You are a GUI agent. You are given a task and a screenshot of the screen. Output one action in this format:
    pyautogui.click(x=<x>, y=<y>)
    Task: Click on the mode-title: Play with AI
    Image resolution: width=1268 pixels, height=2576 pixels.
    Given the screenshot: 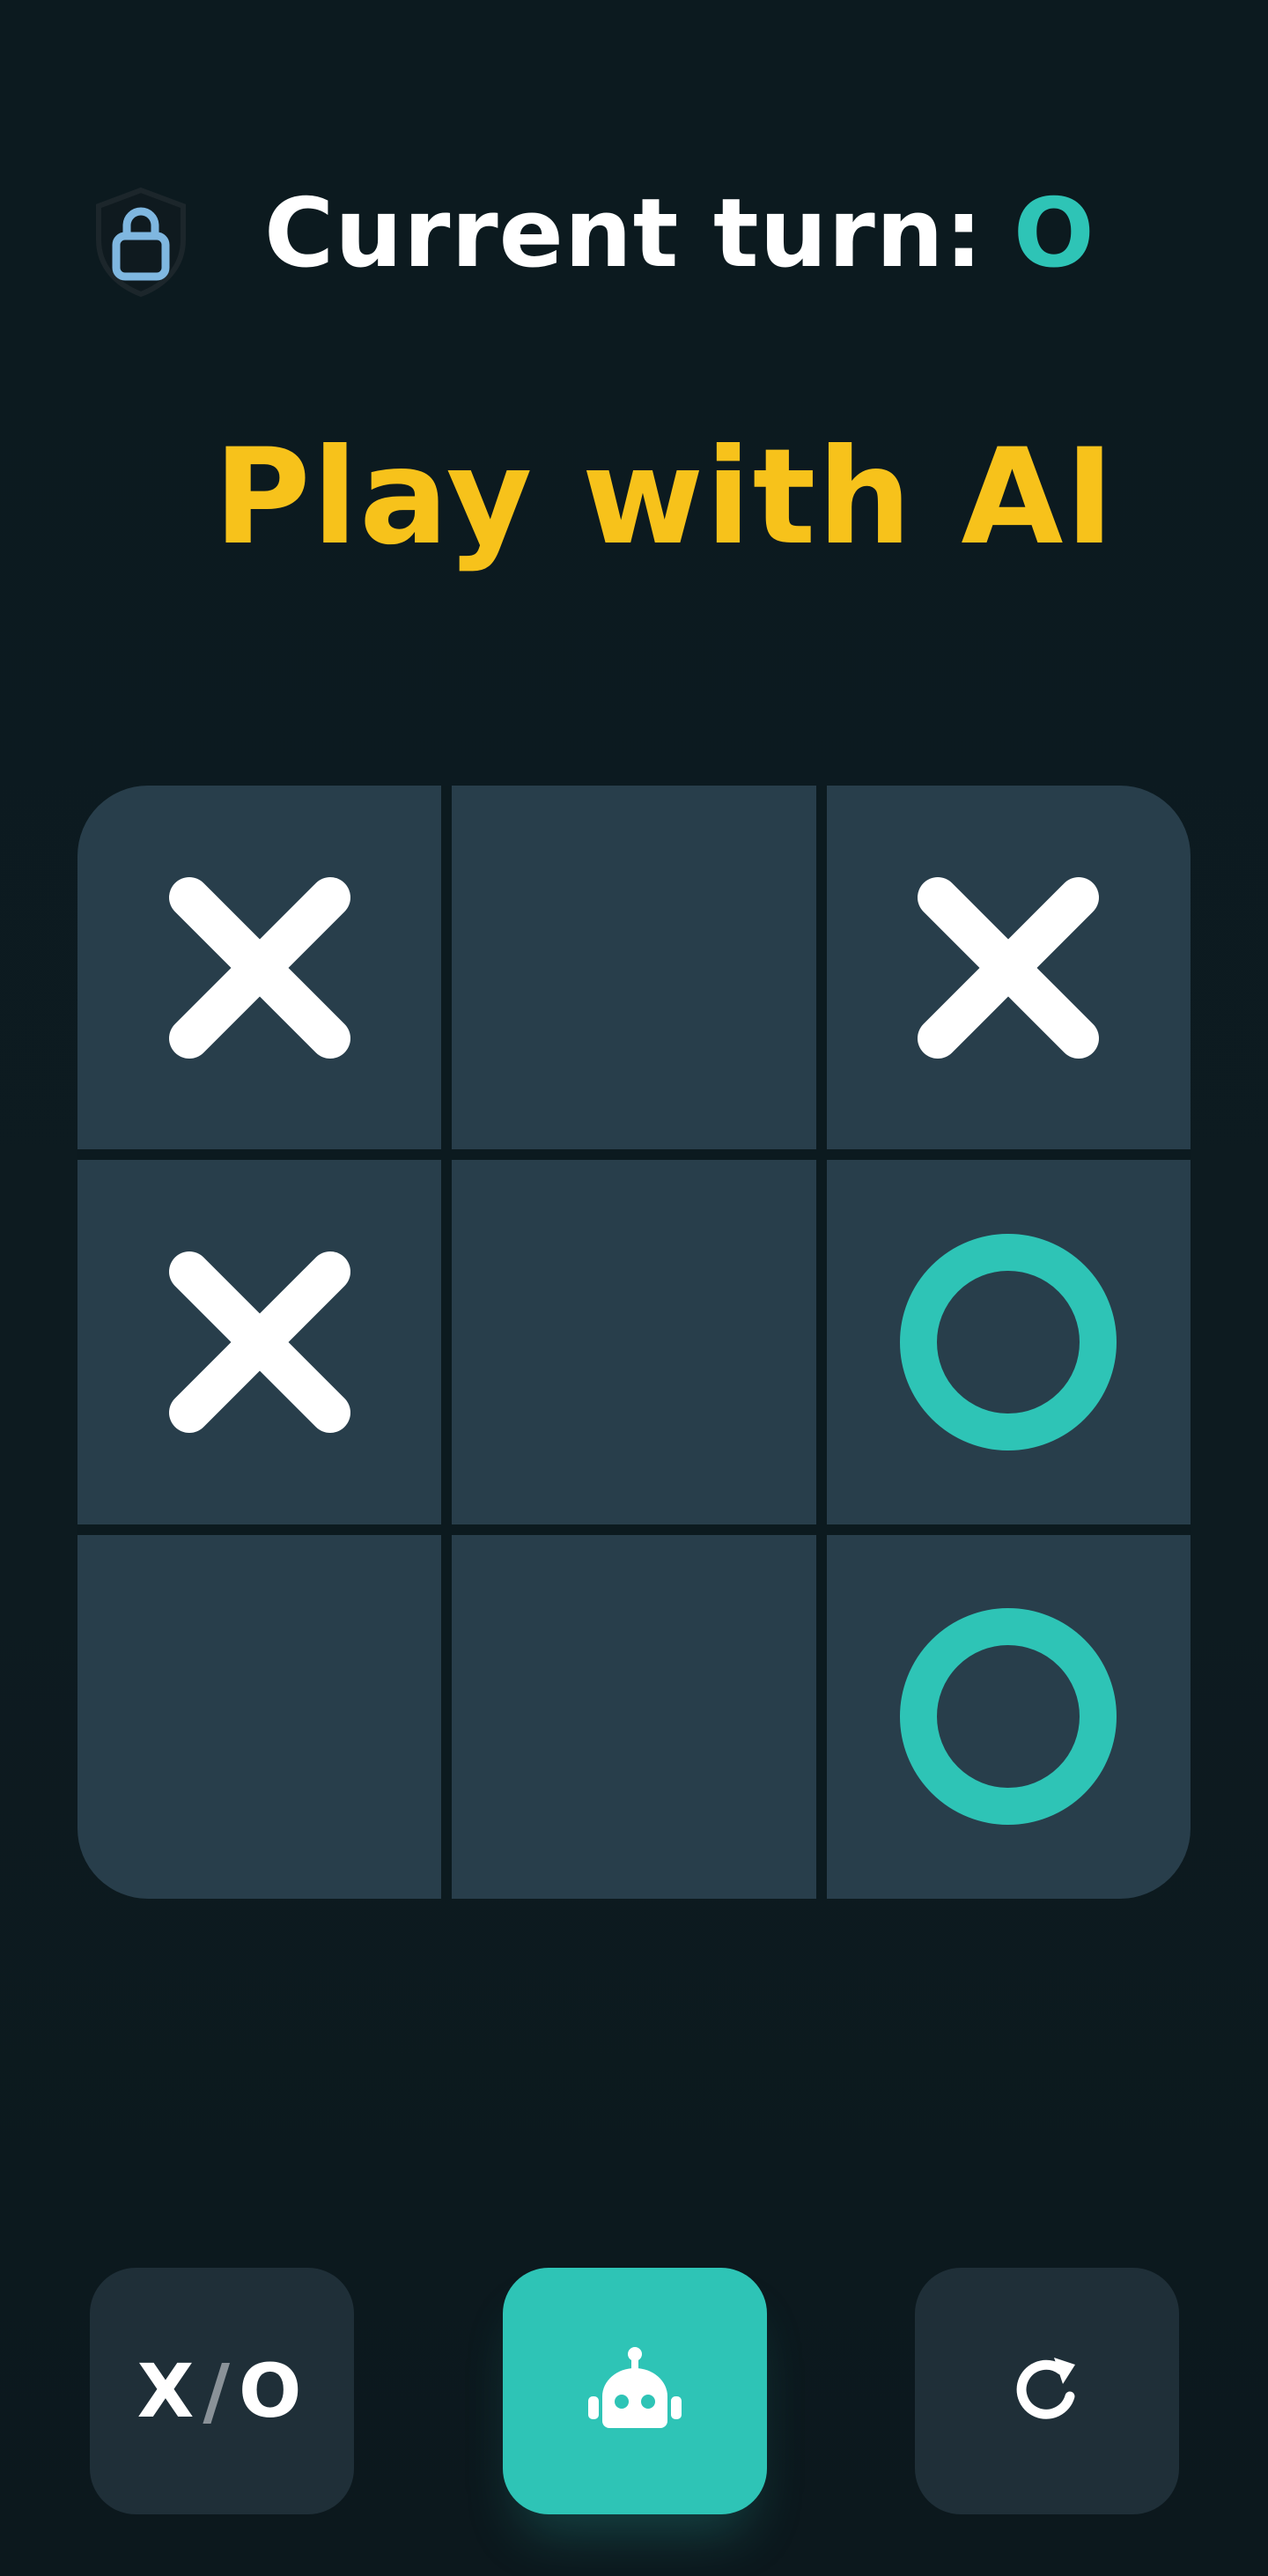 What is the action you would take?
    pyautogui.click(x=665, y=497)
    